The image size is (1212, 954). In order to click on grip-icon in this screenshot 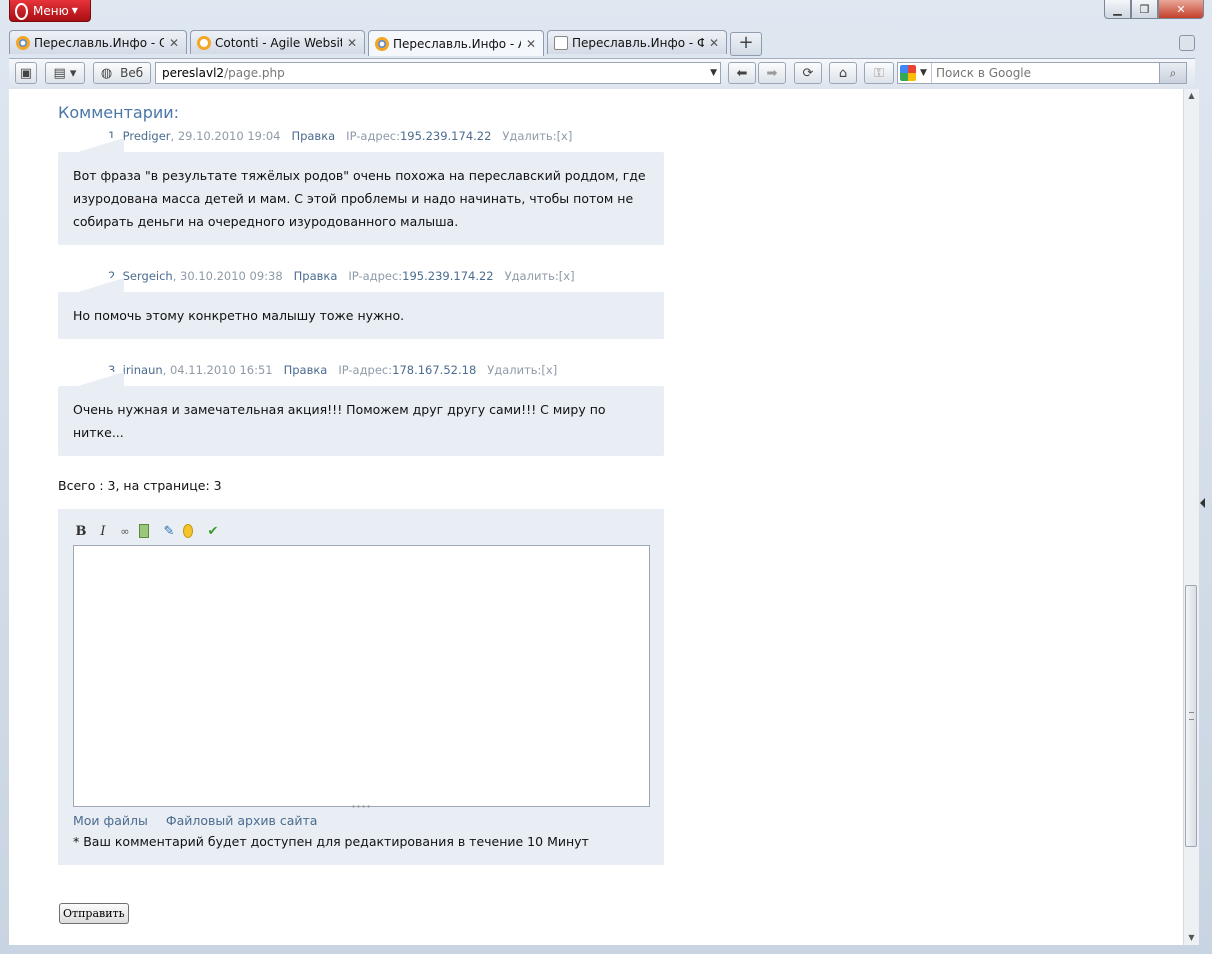, I will do `click(1191, 716)`.